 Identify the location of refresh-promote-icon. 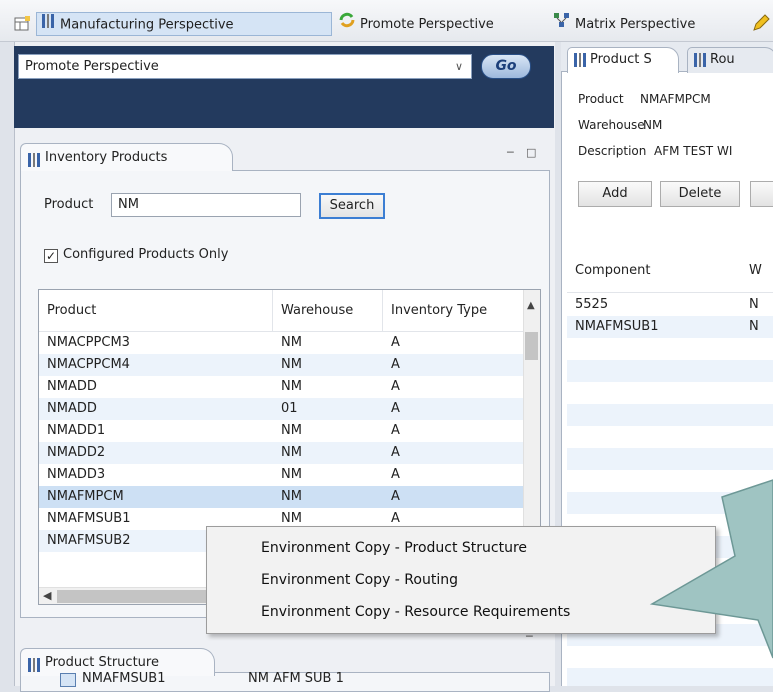
(347, 24).